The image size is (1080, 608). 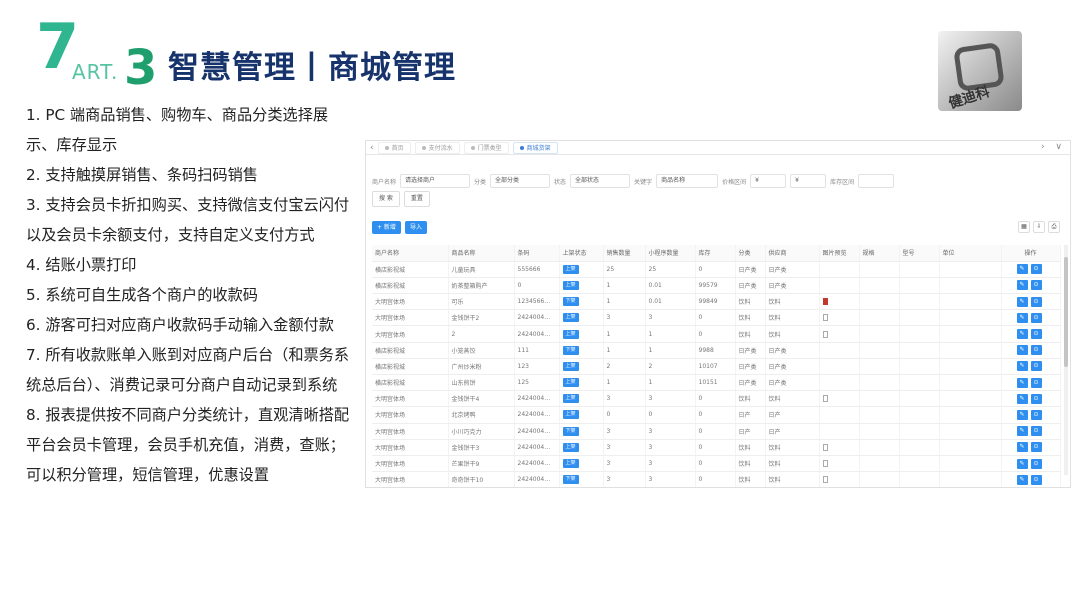 I want to click on table-row: 大明宫体场 小川巧克力 2424004… 下架 3 3 0 日产 日产 ✎ ⊙, so click(x=716, y=431).